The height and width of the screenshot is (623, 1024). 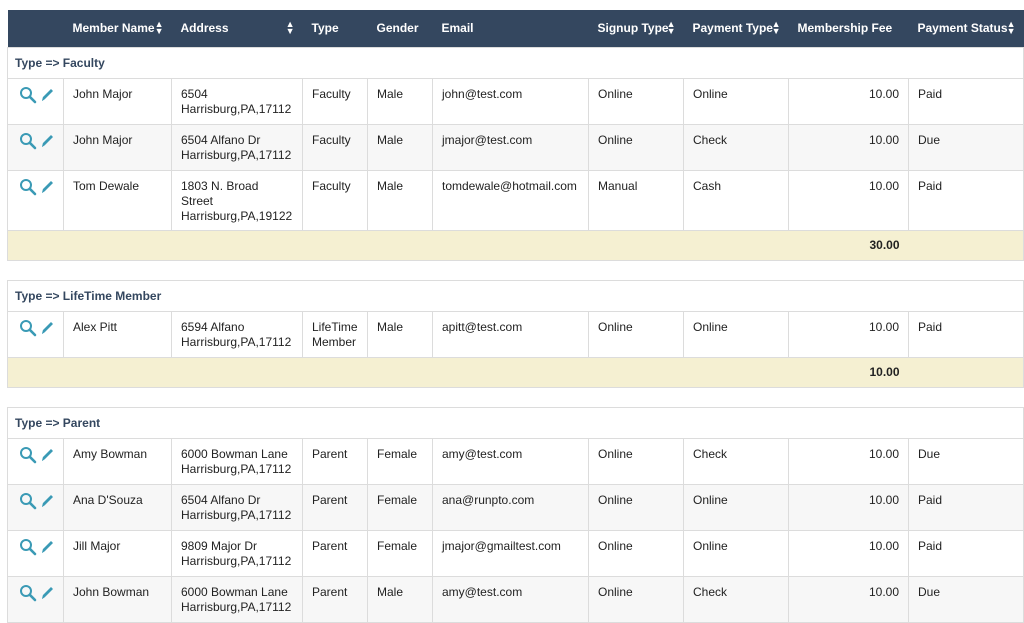 What do you see at coordinates (397, 545) in the screenshot?
I see `gender-text: Female` at bounding box center [397, 545].